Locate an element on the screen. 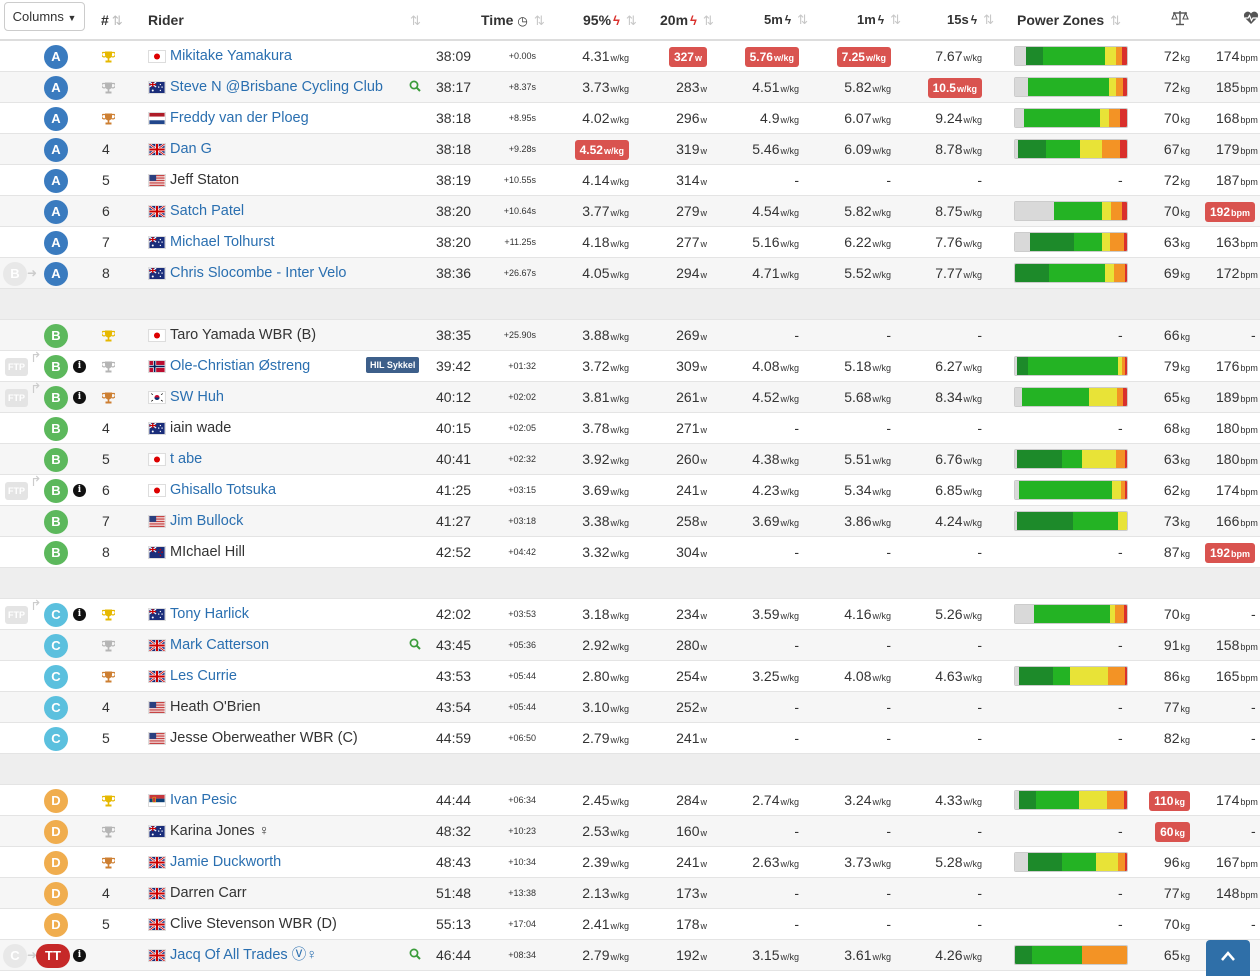  header-20m: 20m ϟ ⇅ is located at coordinates (687, 20).